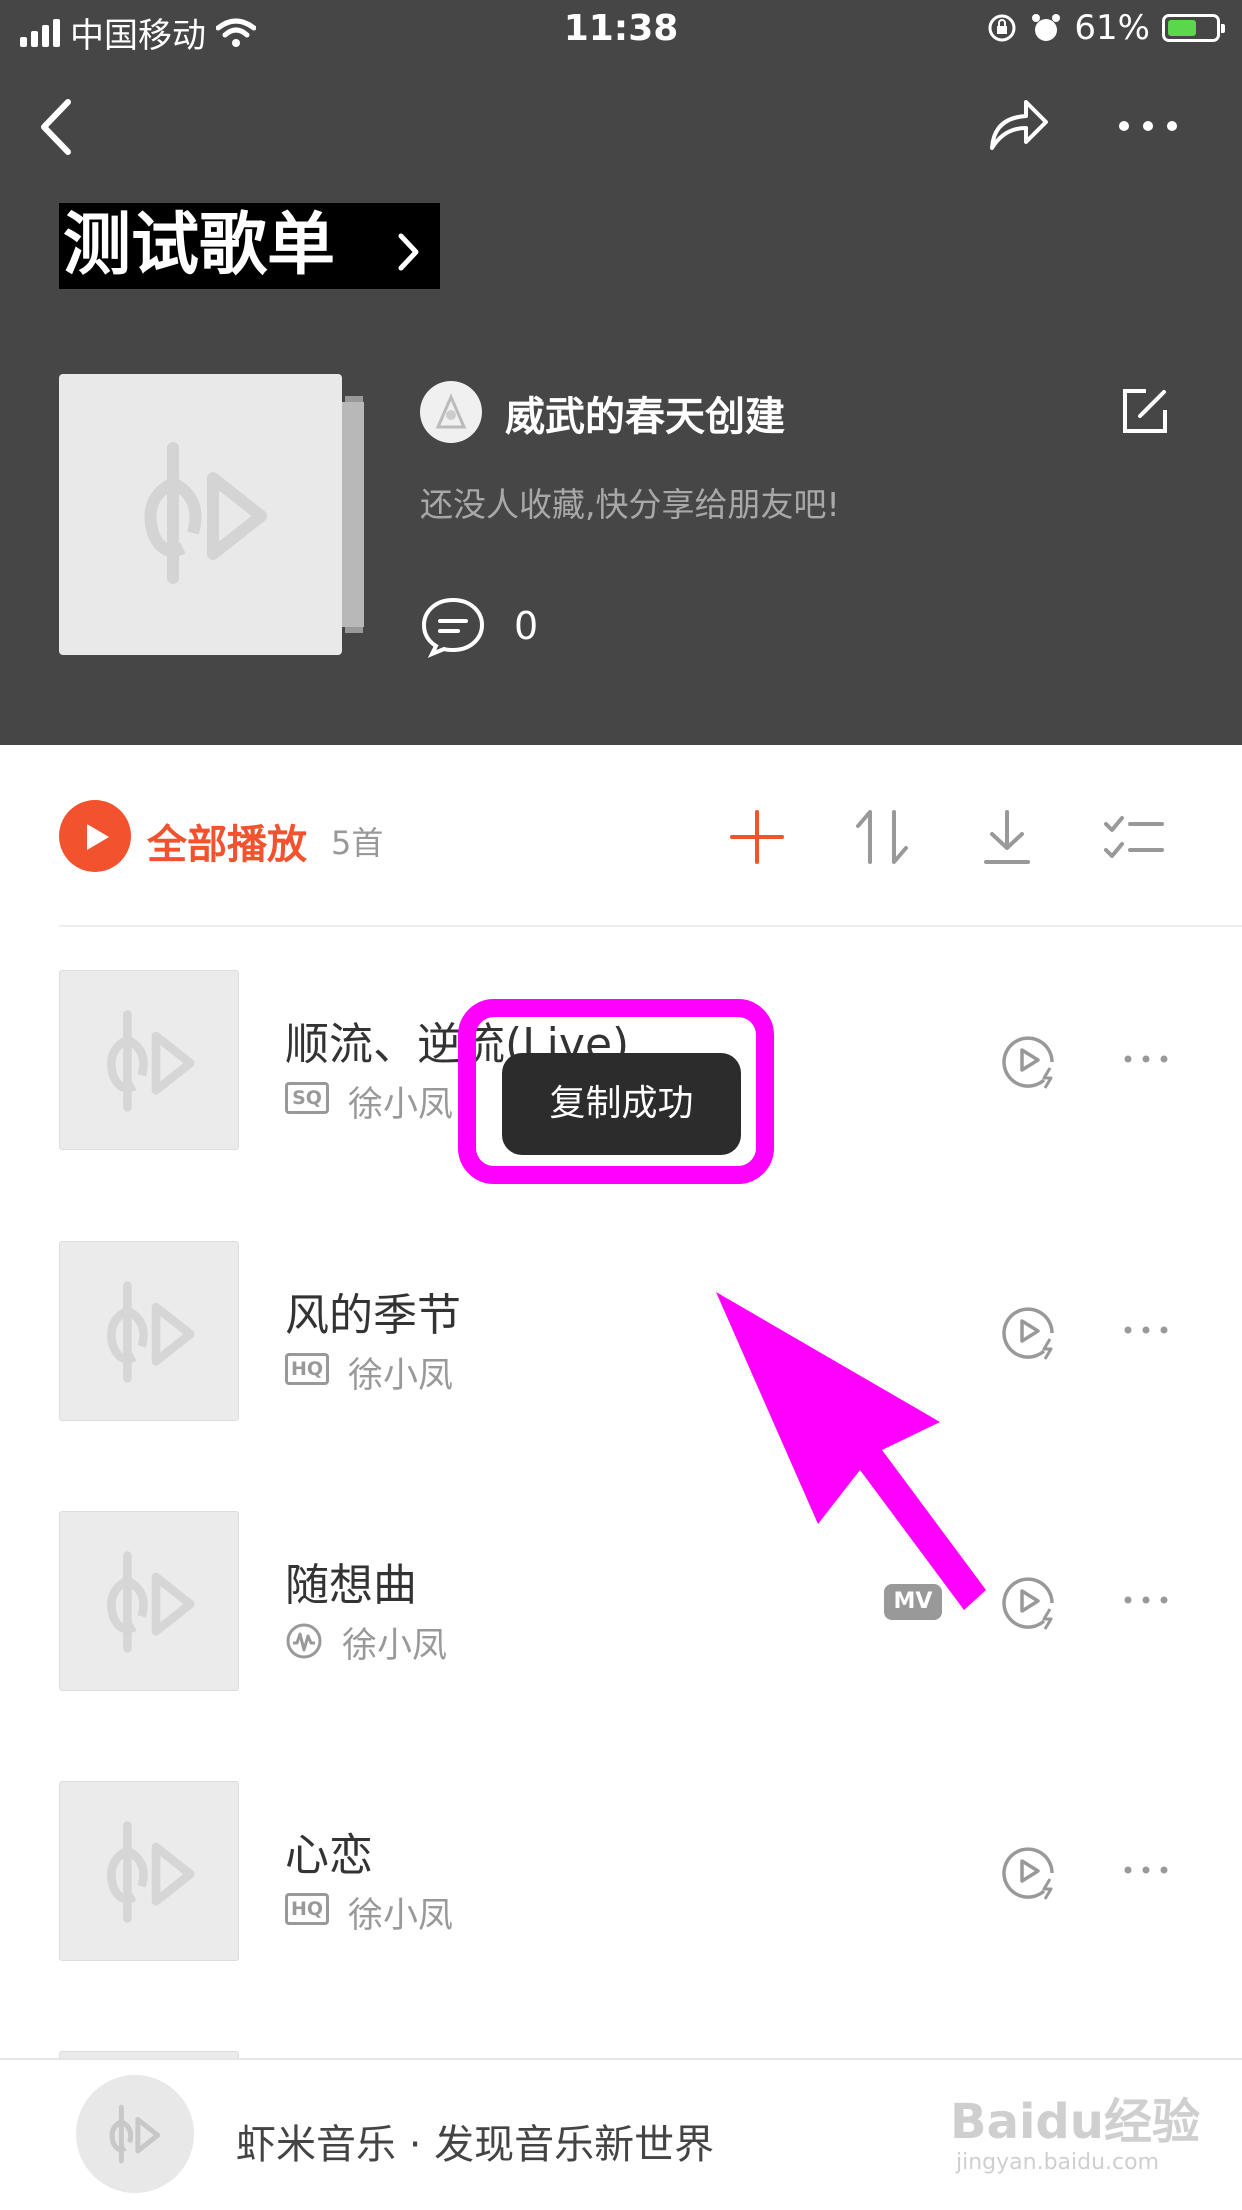 The width and height of the screenshot is (1242, 2210). What do you see at coordinates (98, 837) in the screenshot?
I see `play-icon` at bounding box center [98, 837].